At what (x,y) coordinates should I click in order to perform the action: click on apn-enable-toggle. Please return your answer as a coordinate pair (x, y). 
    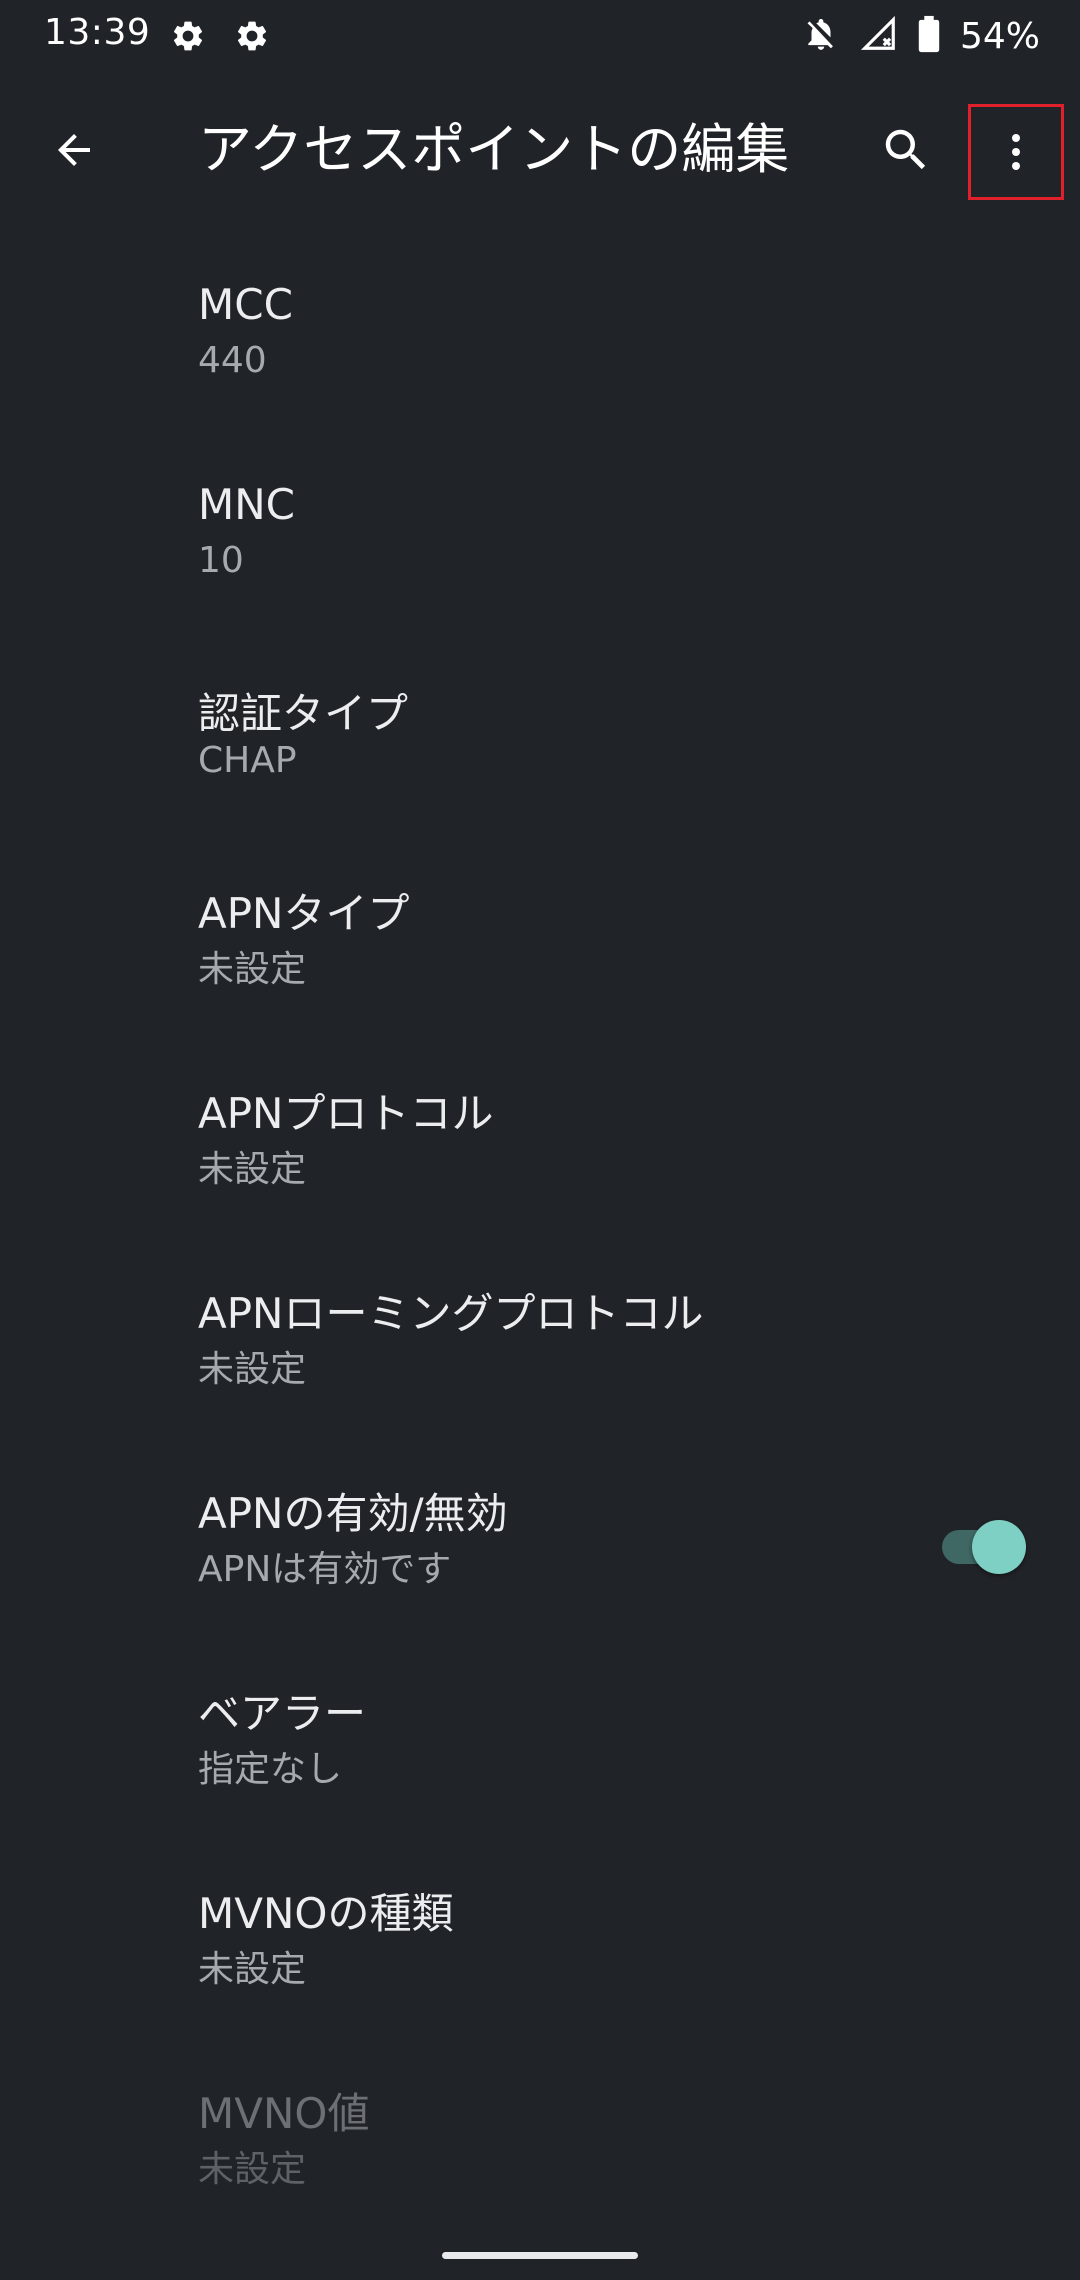
    Looking at the image, I should click on (983, 1546).